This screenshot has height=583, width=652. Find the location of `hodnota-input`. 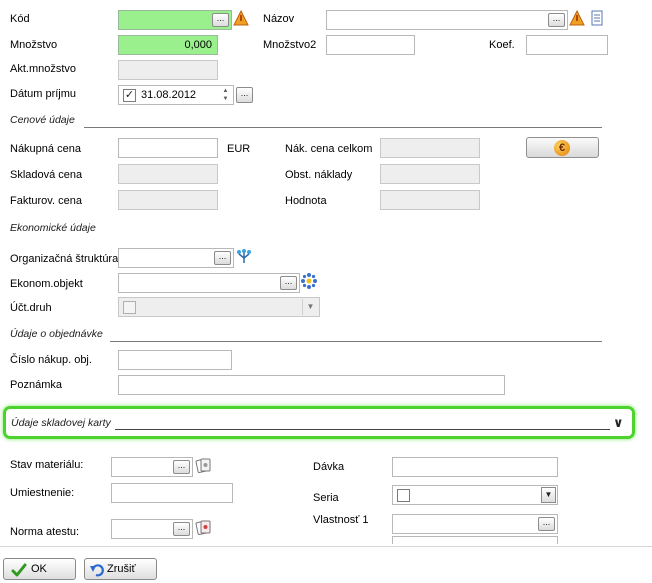

hodnota-input is located at coordinates (430, 200).